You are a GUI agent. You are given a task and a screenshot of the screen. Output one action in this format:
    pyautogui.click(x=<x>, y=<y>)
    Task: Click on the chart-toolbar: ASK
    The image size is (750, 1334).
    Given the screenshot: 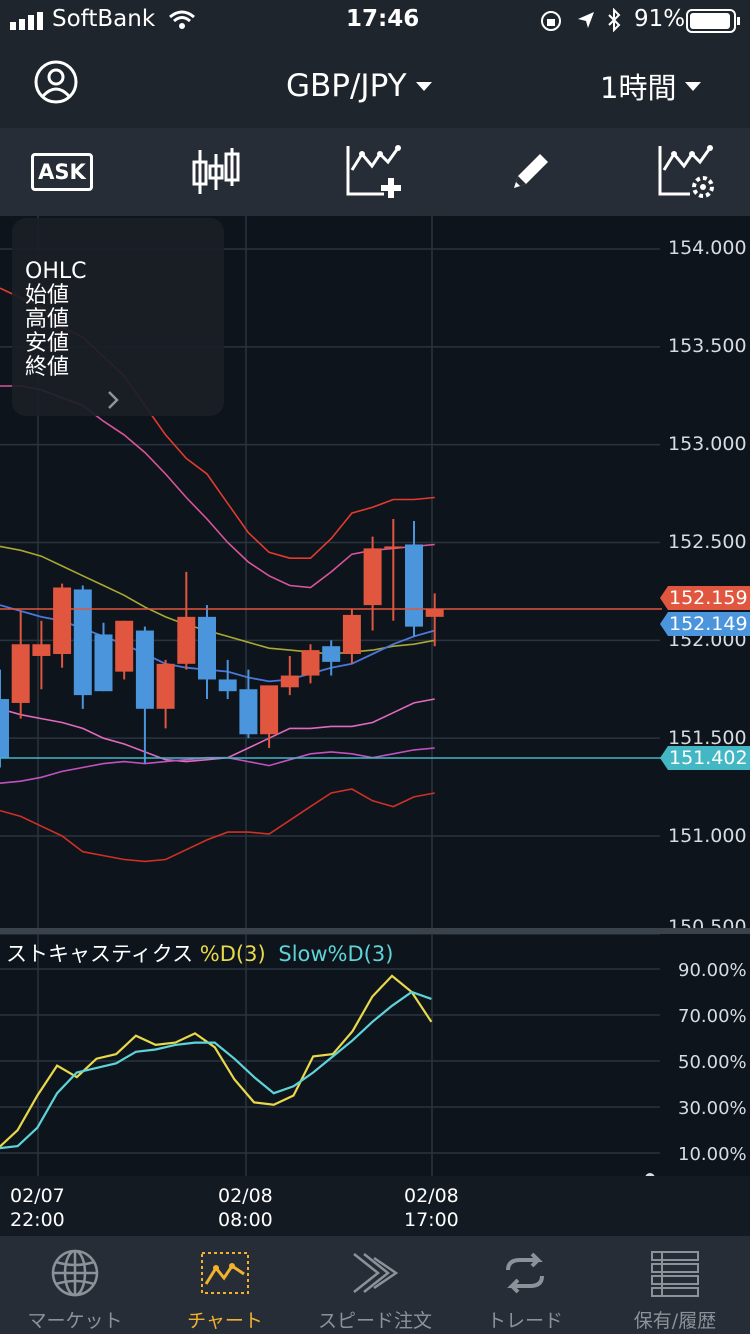 What is the action you would take?
    pyautogui.click(x=375, y=172)
    